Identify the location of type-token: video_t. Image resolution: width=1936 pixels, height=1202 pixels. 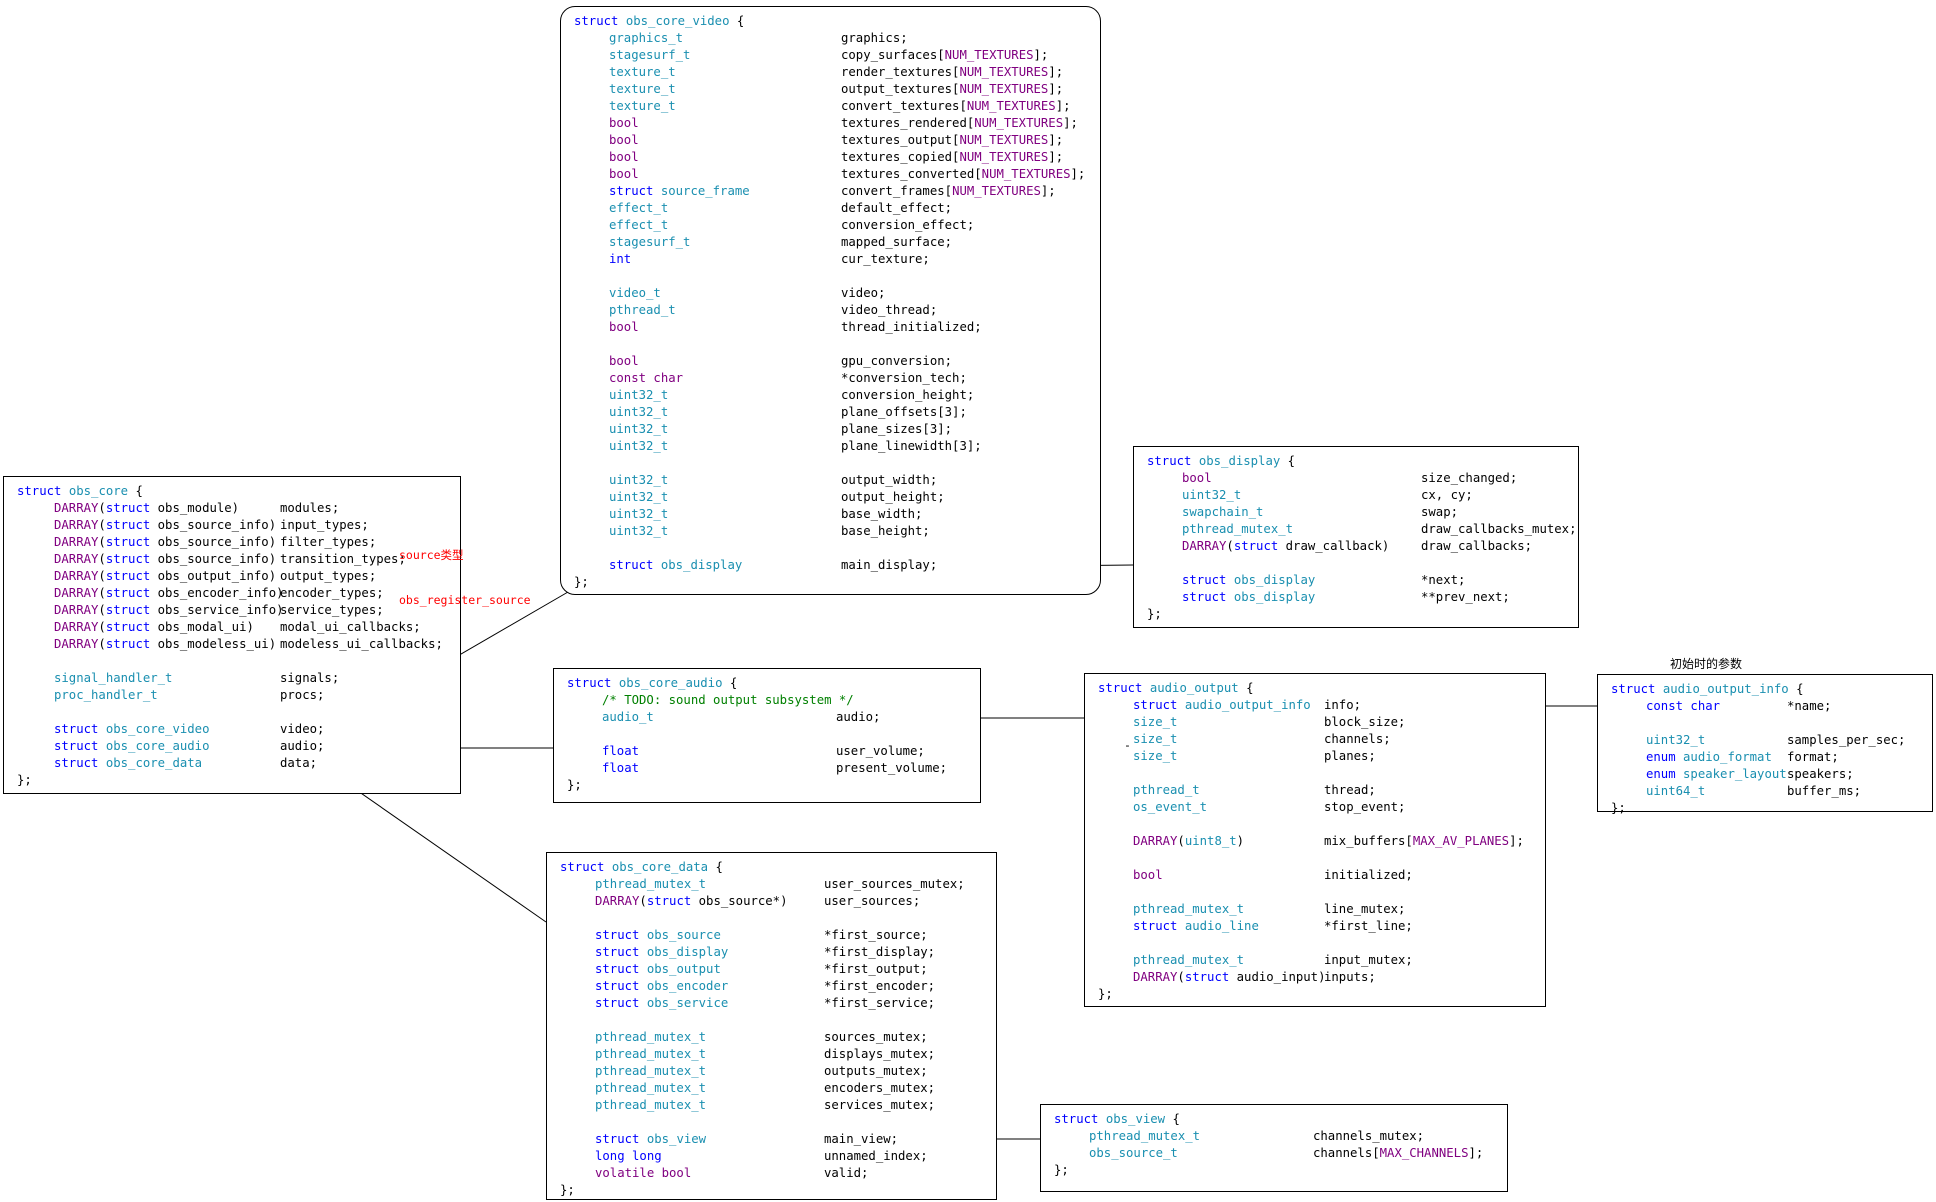
(635, 293).